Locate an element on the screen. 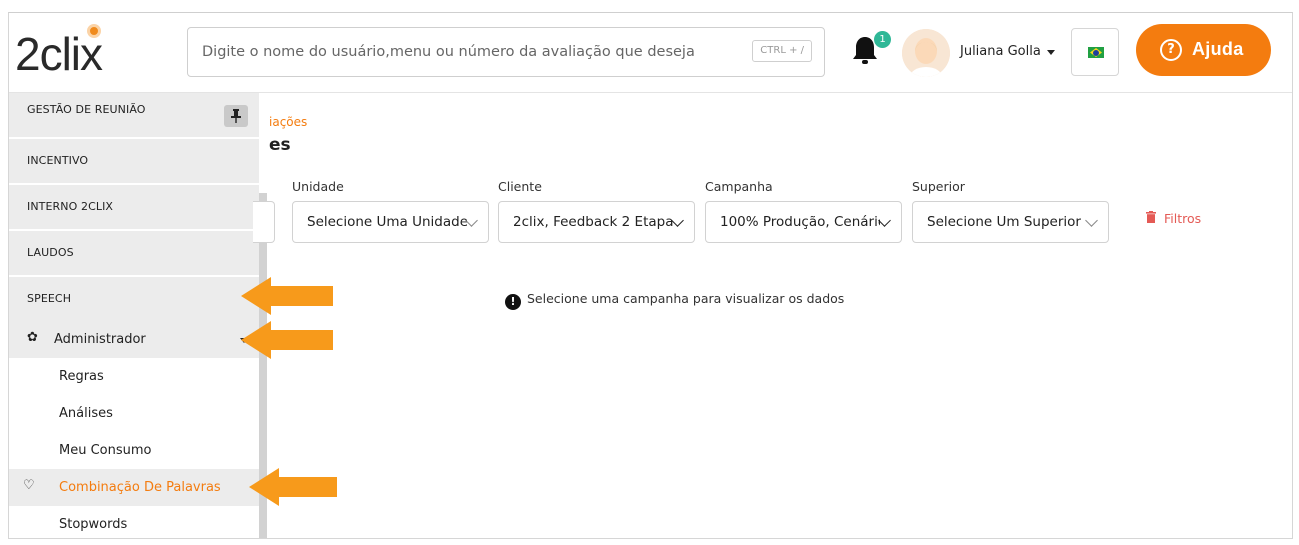  superior-select: Selecione Um Superior is located at coordinates (1010, 222).